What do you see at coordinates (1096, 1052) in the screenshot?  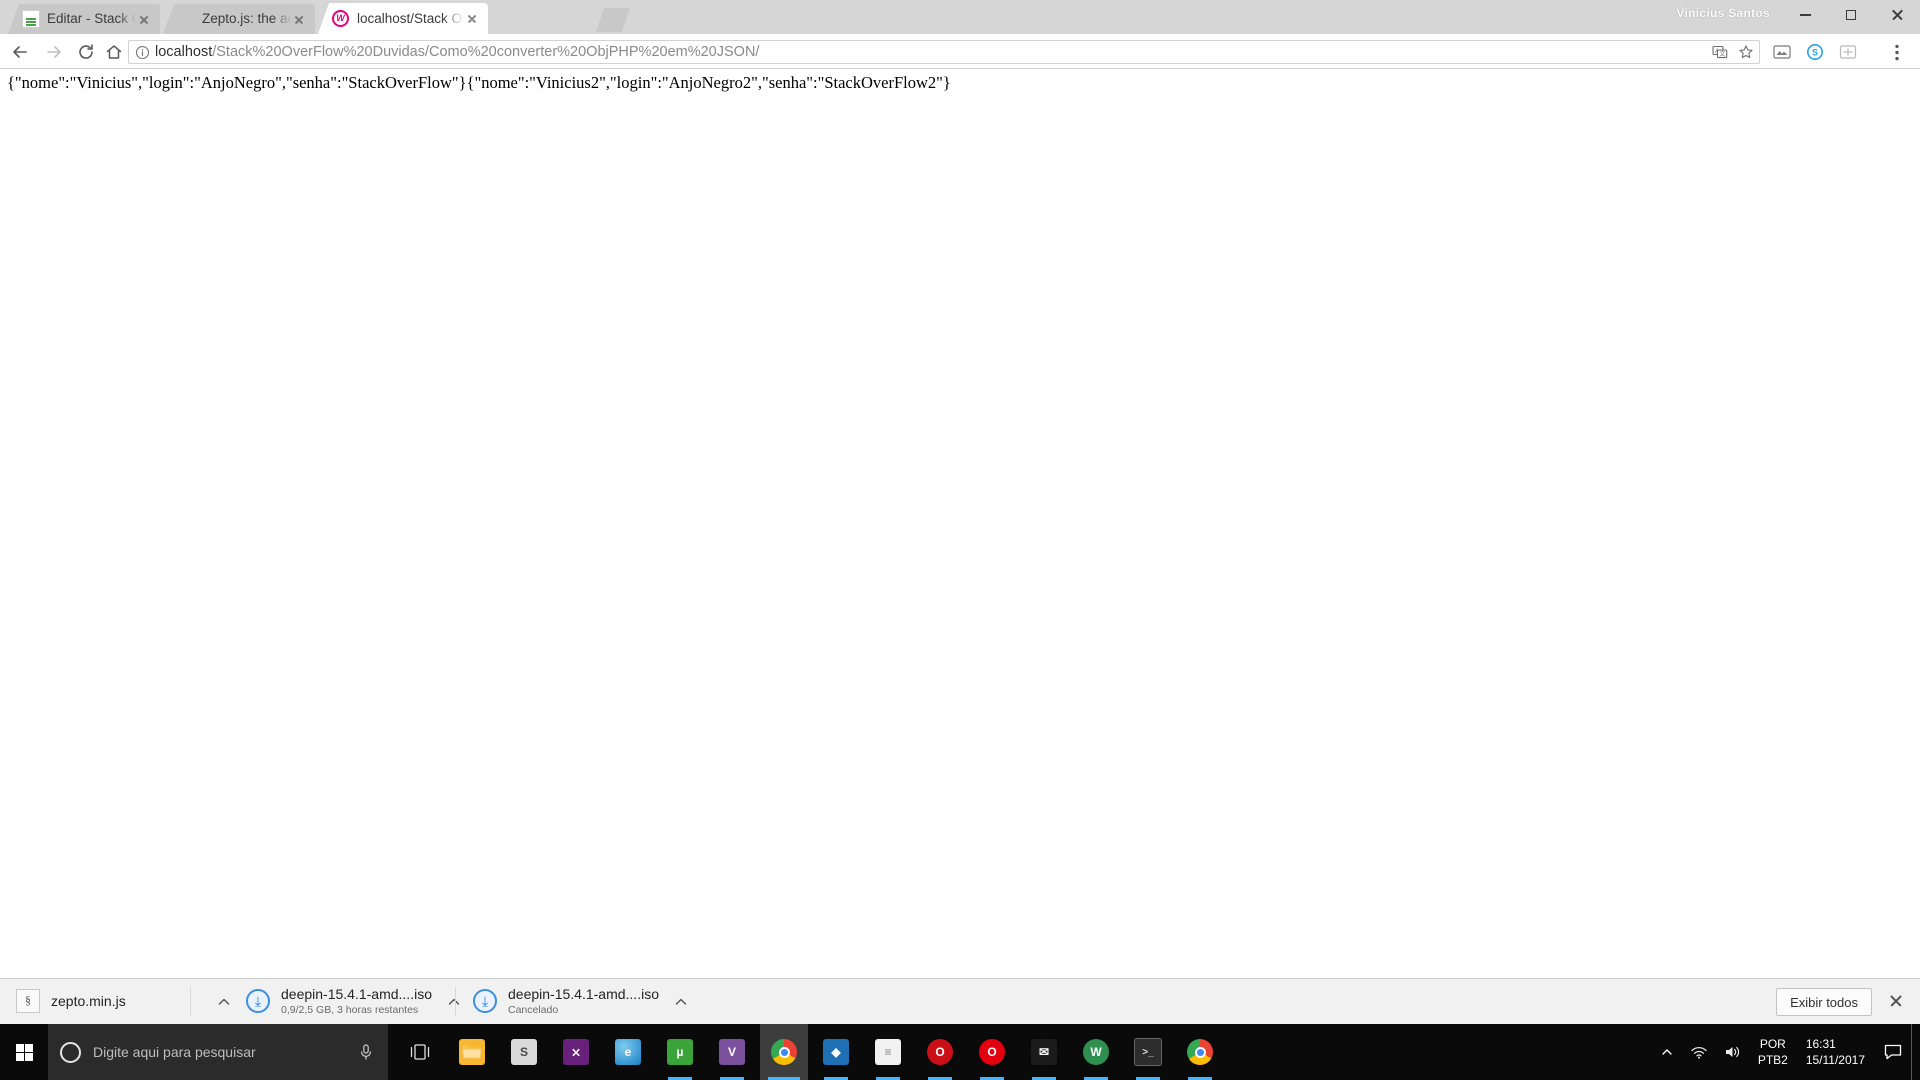 I see `taskbar-app-wampserver: W` at bounding box center [1096, 1052].